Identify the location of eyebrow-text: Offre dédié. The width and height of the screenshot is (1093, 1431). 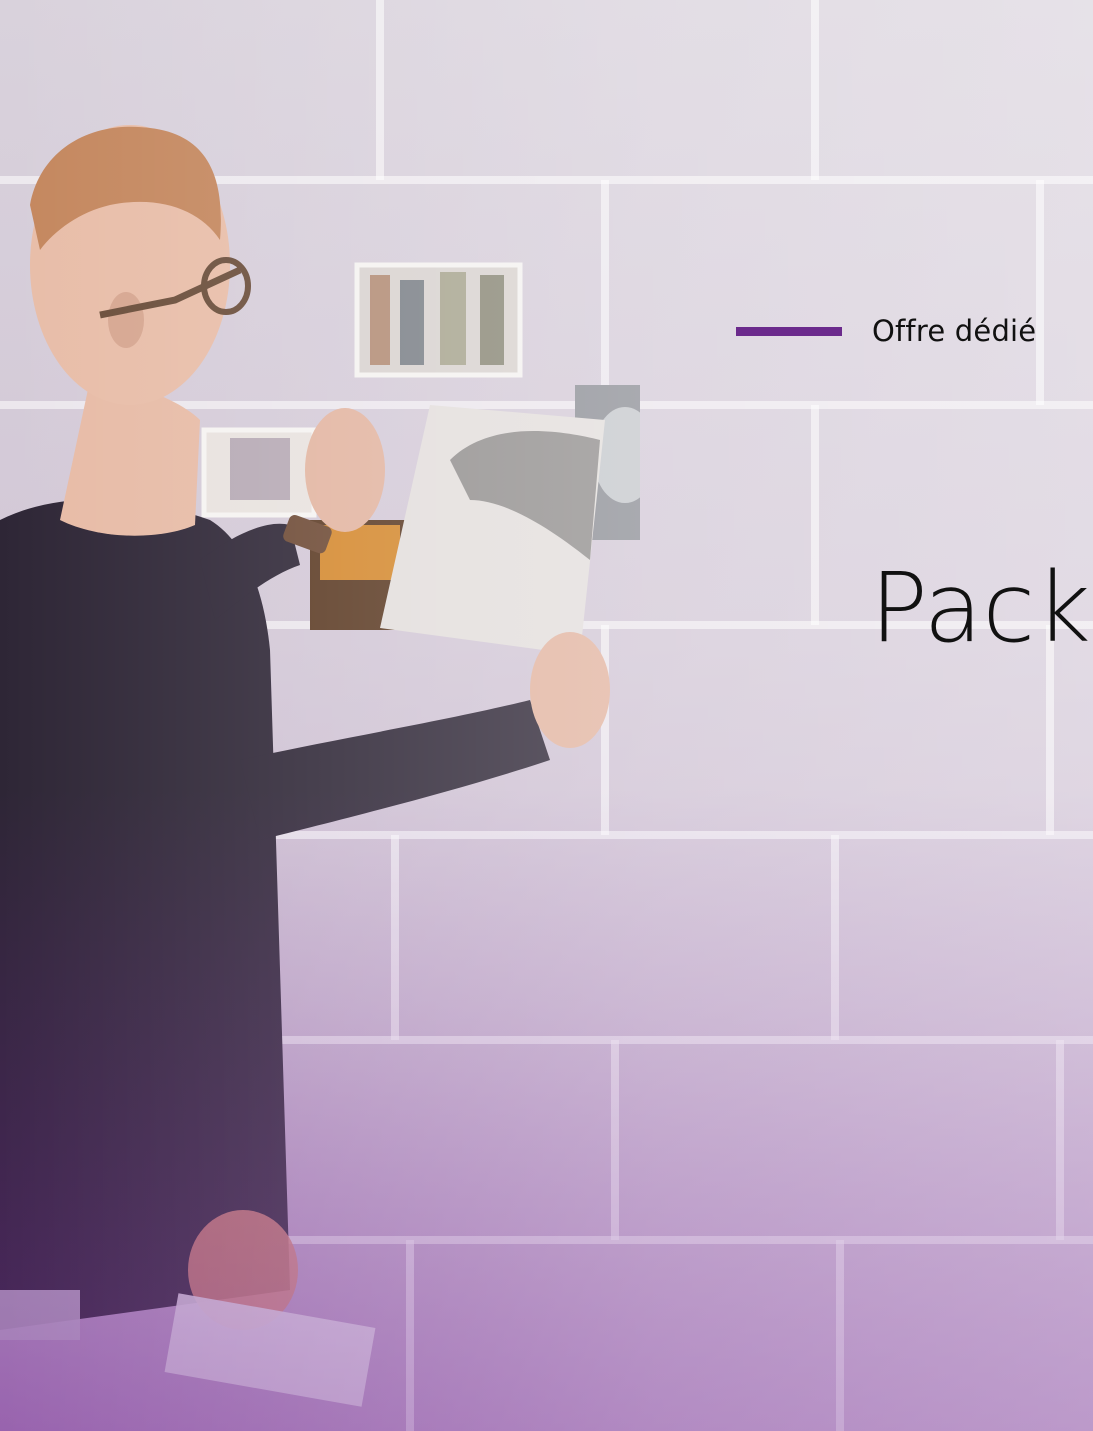
(954, 331).